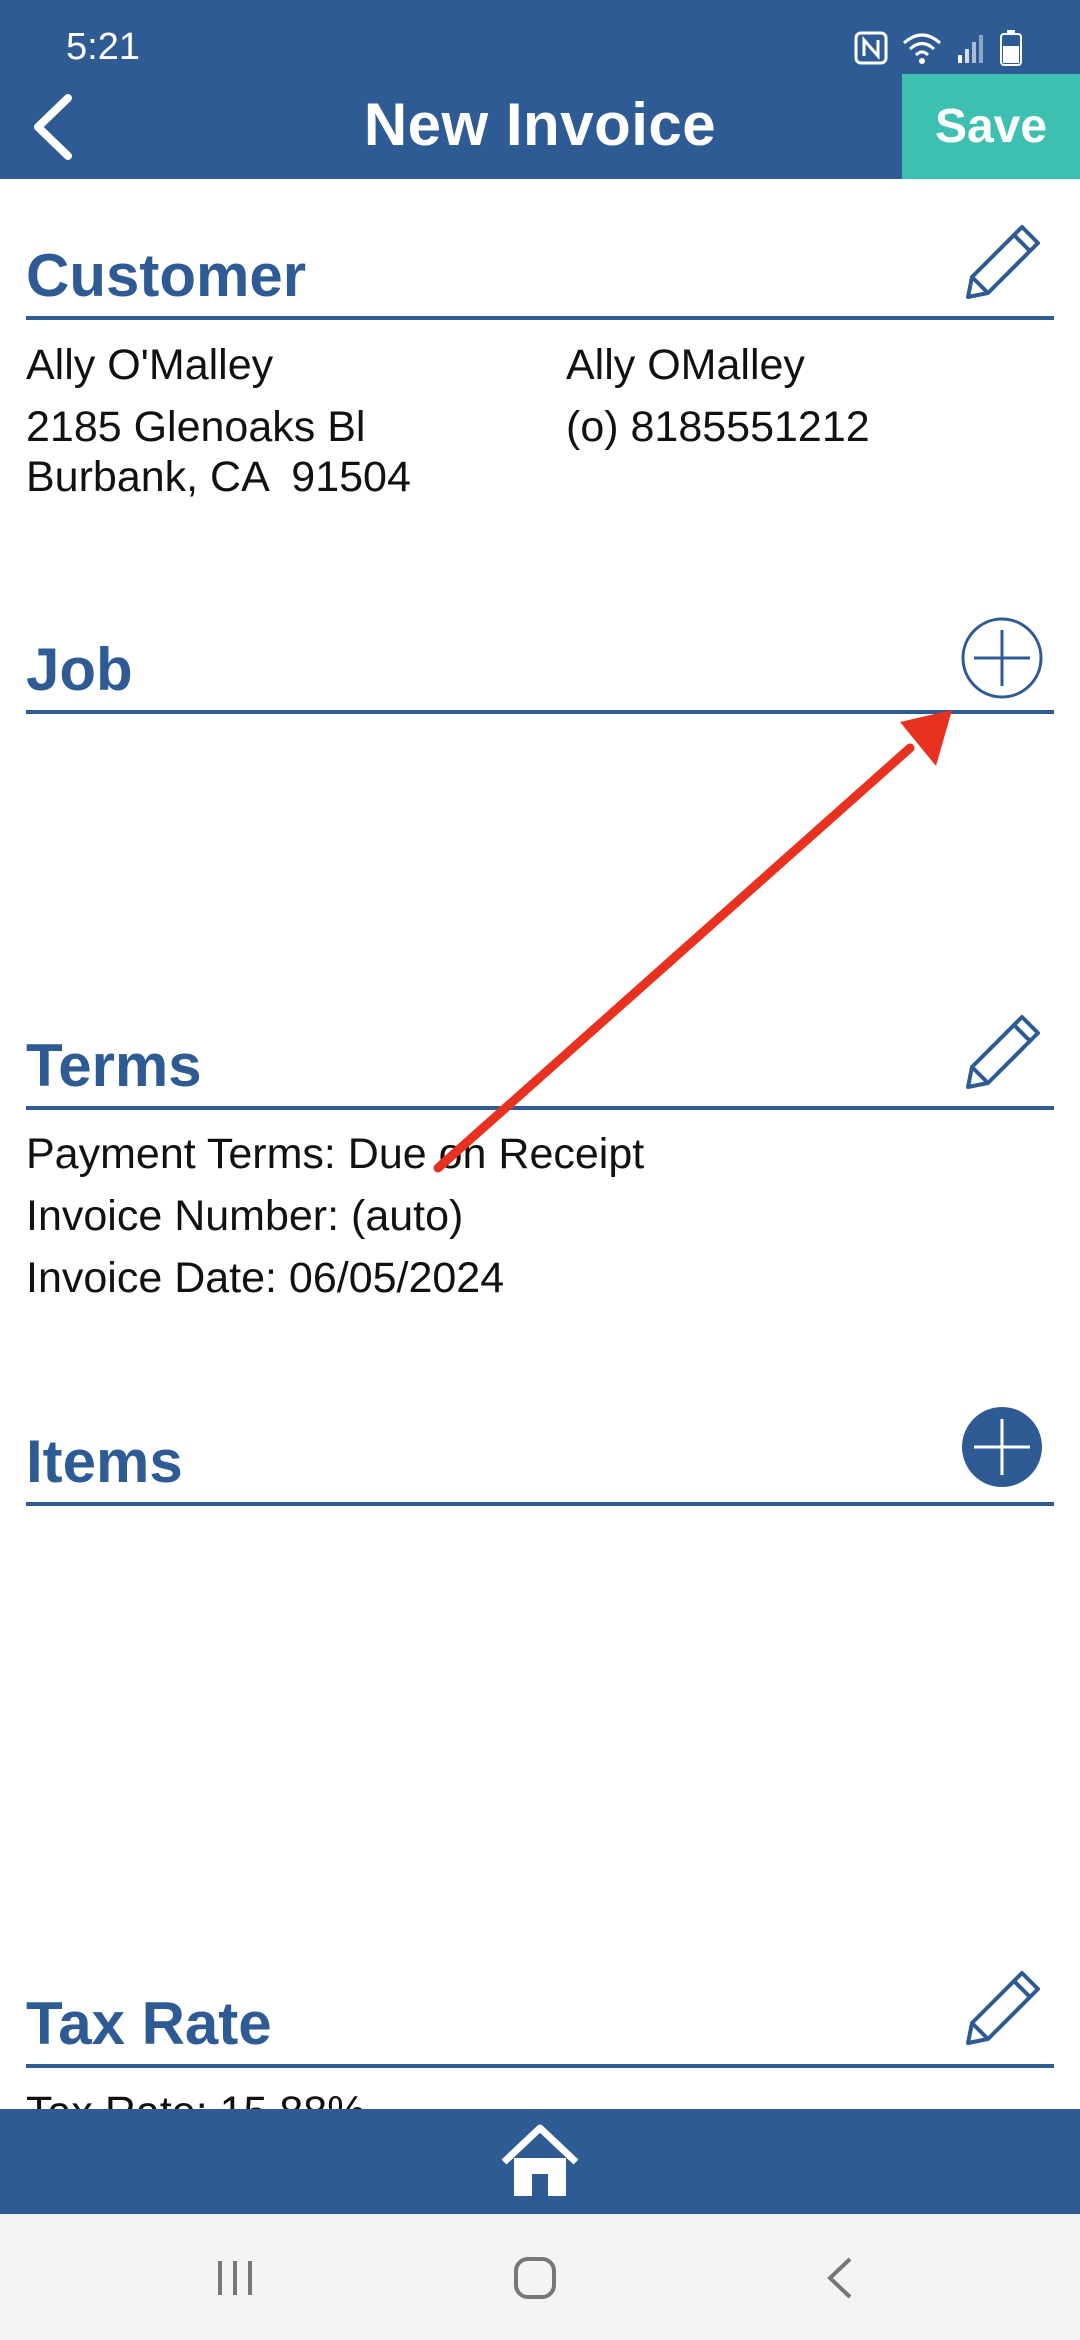 The height and width of the screenshot is (2340, 1080). I want to click on wifi-icon, so click(922, 48).